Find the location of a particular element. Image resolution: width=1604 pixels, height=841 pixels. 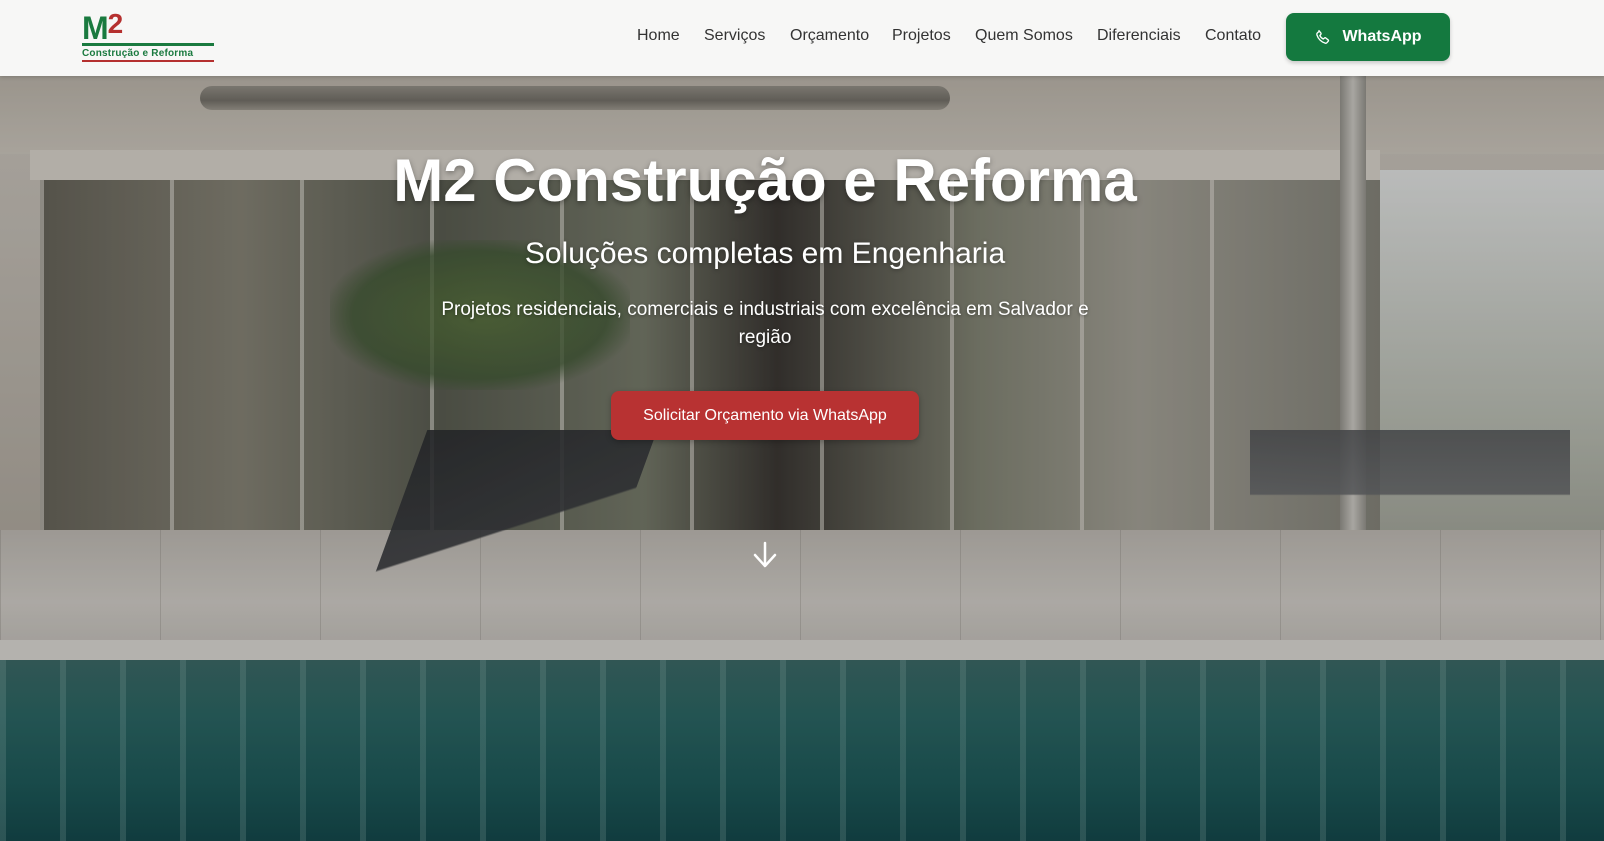

logo-underline is located at coordinates (148, 44).